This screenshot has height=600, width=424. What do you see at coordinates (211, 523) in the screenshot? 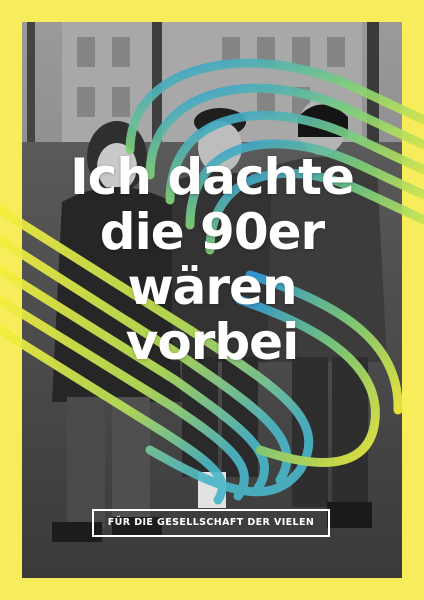
I see `slogan-box: FÜR DIE GESELLSCHAFT DER VIELEN` at bounding box center [211, 523].